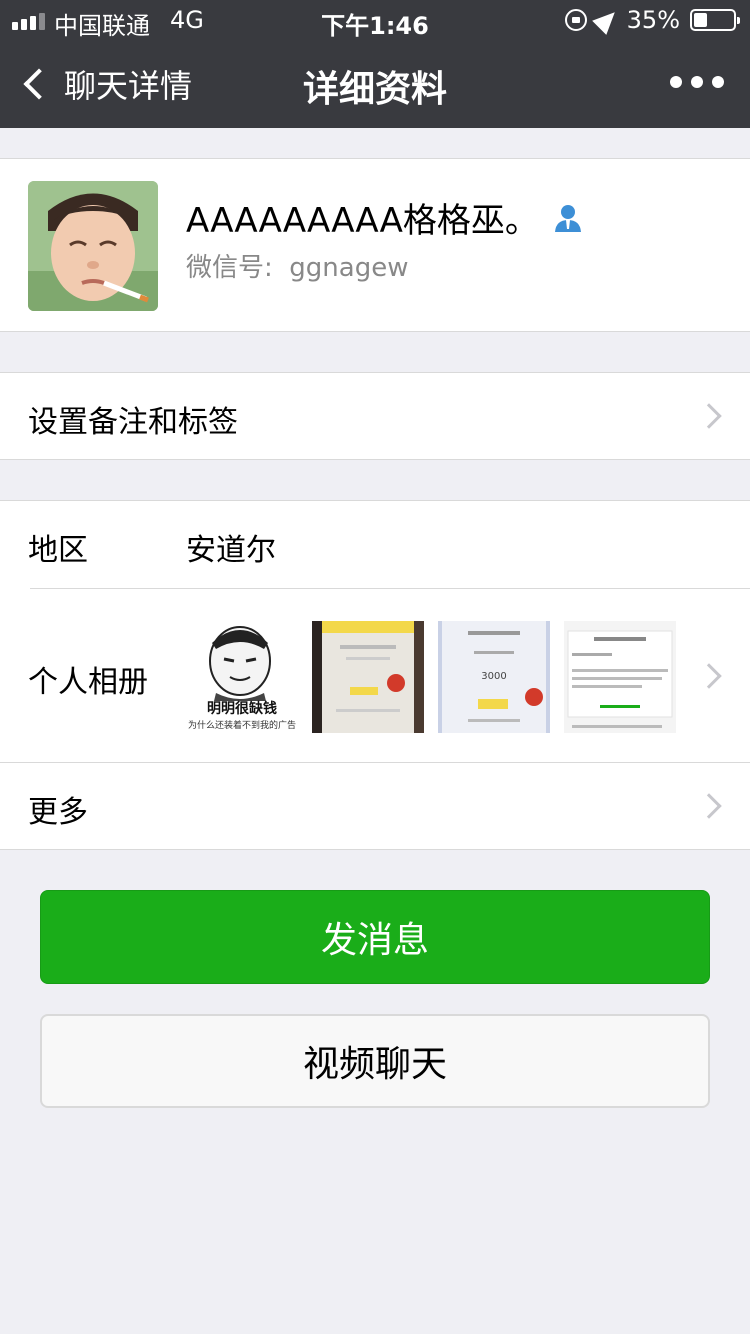 Image resolution: width=750 pixels, height=1334 pixels. Describe the element at coordinates (715, 20) in the screenshot. I see `battery-icon` at that location.